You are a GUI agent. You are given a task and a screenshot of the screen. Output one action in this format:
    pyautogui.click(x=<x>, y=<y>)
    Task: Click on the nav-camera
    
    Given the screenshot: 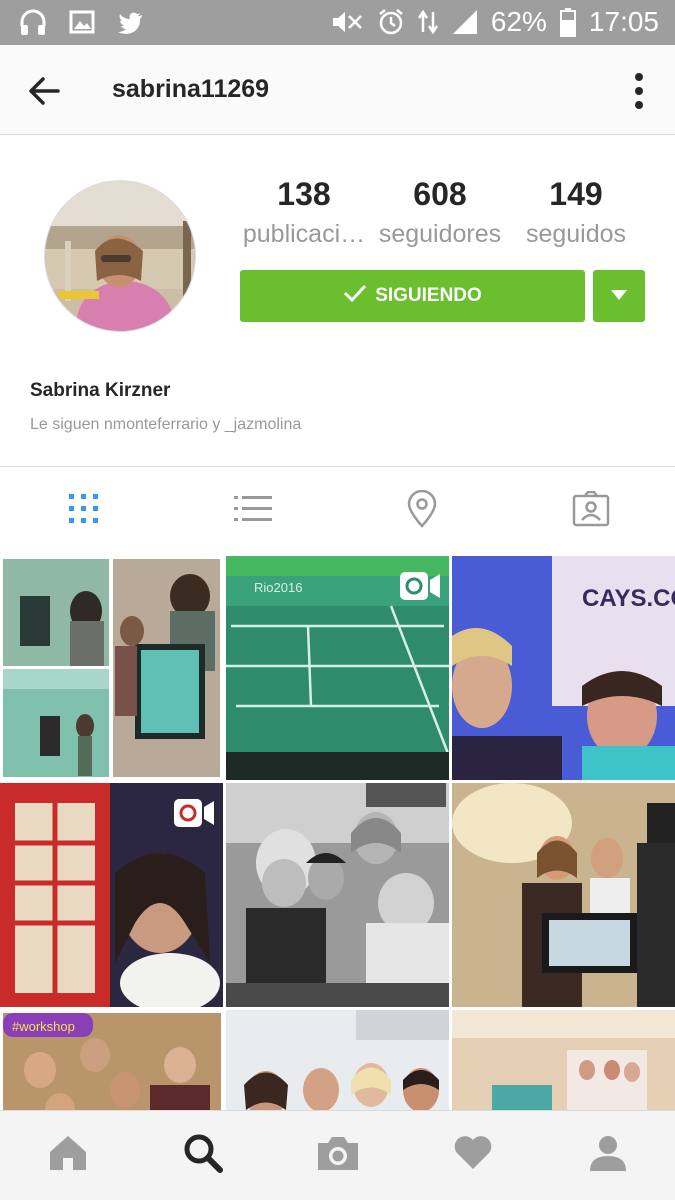 What is the action you would take?
    pyautogui.click(x=337, y=1155)
    